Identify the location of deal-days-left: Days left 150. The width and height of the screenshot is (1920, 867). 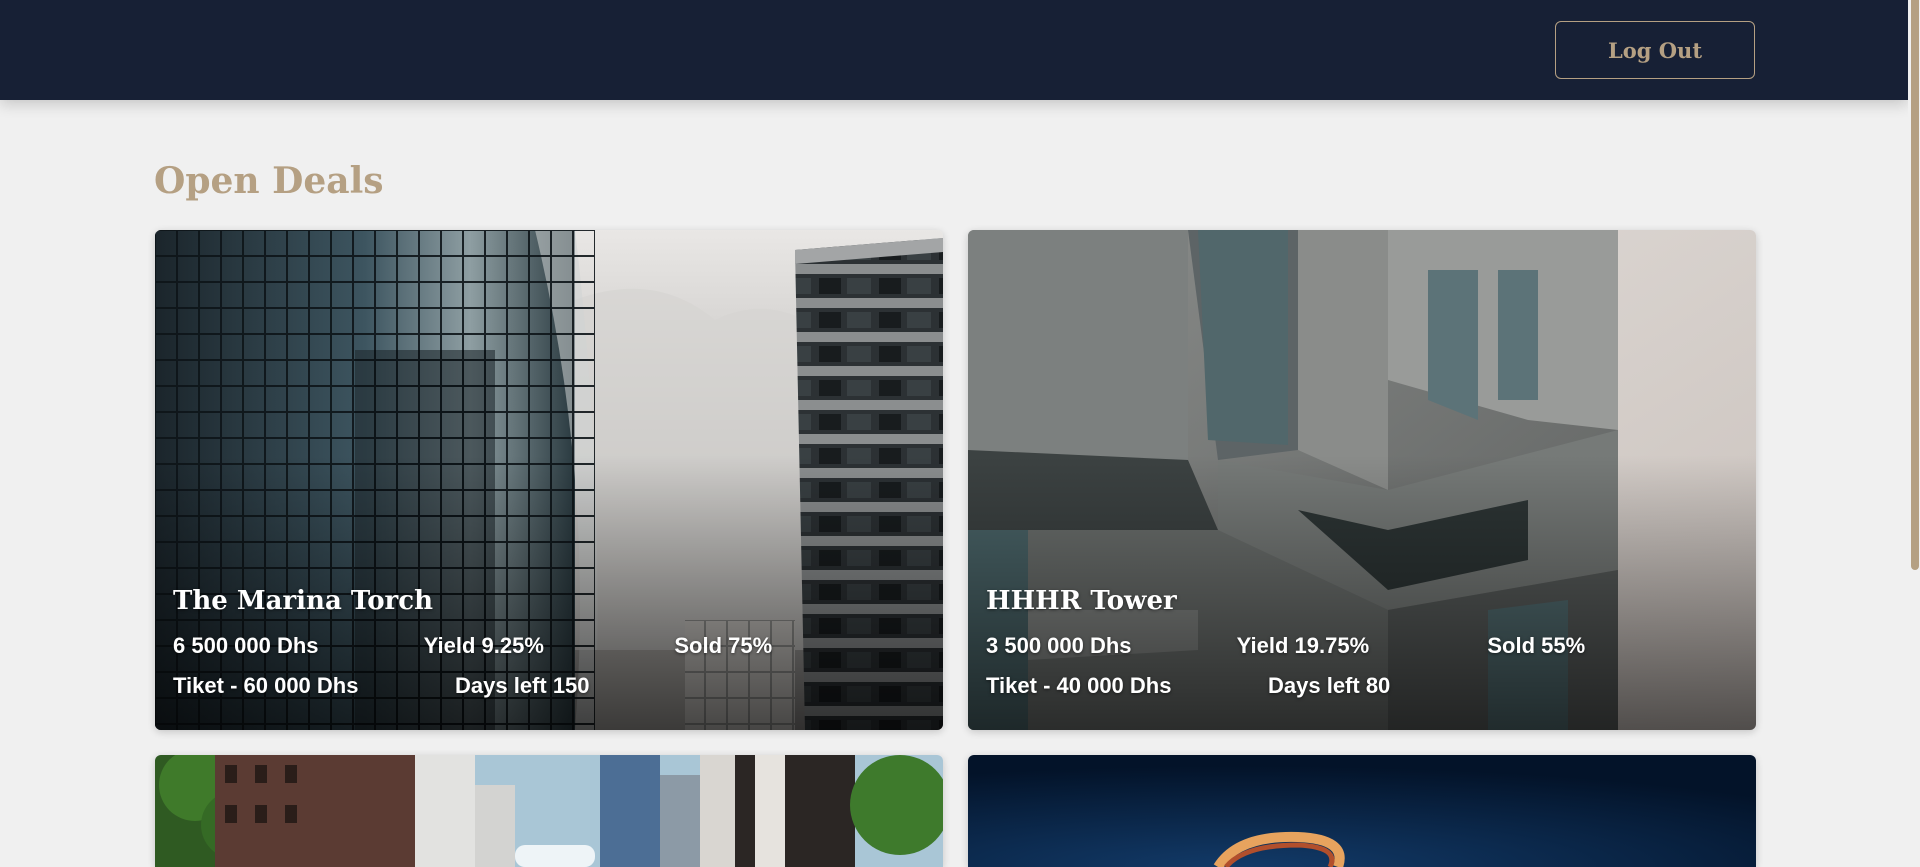
(522, 685).